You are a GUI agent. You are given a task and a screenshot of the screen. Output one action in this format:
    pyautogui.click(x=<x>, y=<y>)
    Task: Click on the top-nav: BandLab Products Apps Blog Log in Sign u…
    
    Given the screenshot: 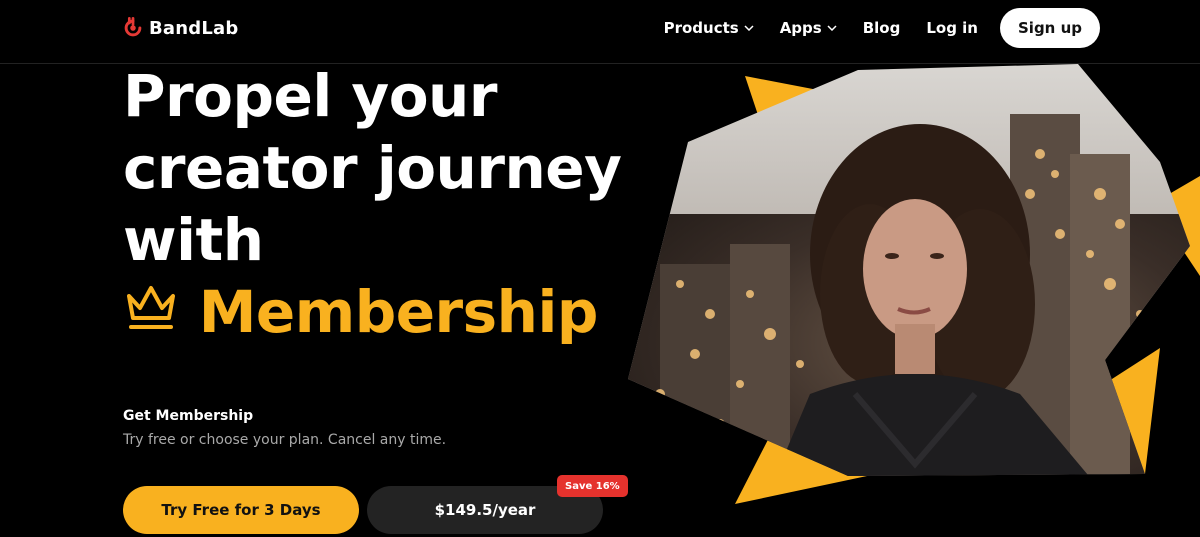 What is the action you would take?
    pyautogui.click(x=600, y=32)
    